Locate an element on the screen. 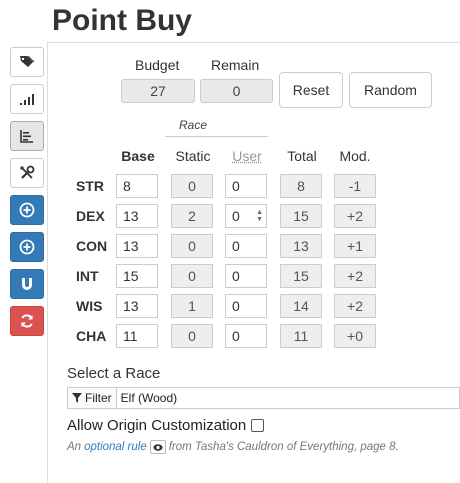 The height and width of the screenshot is (483, 460). list-chart-button is located at coordinates (27, 136).